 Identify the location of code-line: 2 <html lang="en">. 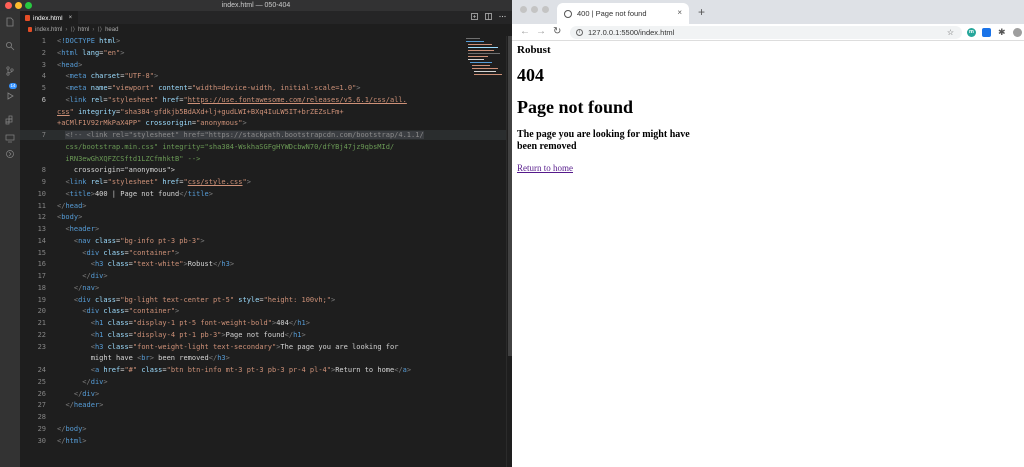
(263, 53).